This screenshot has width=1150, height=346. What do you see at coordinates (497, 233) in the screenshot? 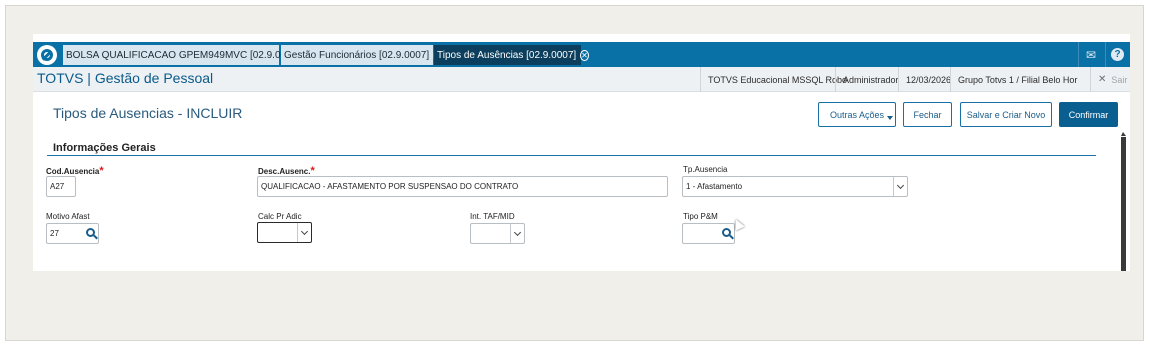
I see `int-taf-mid-select` at bounding box center [497, 233].